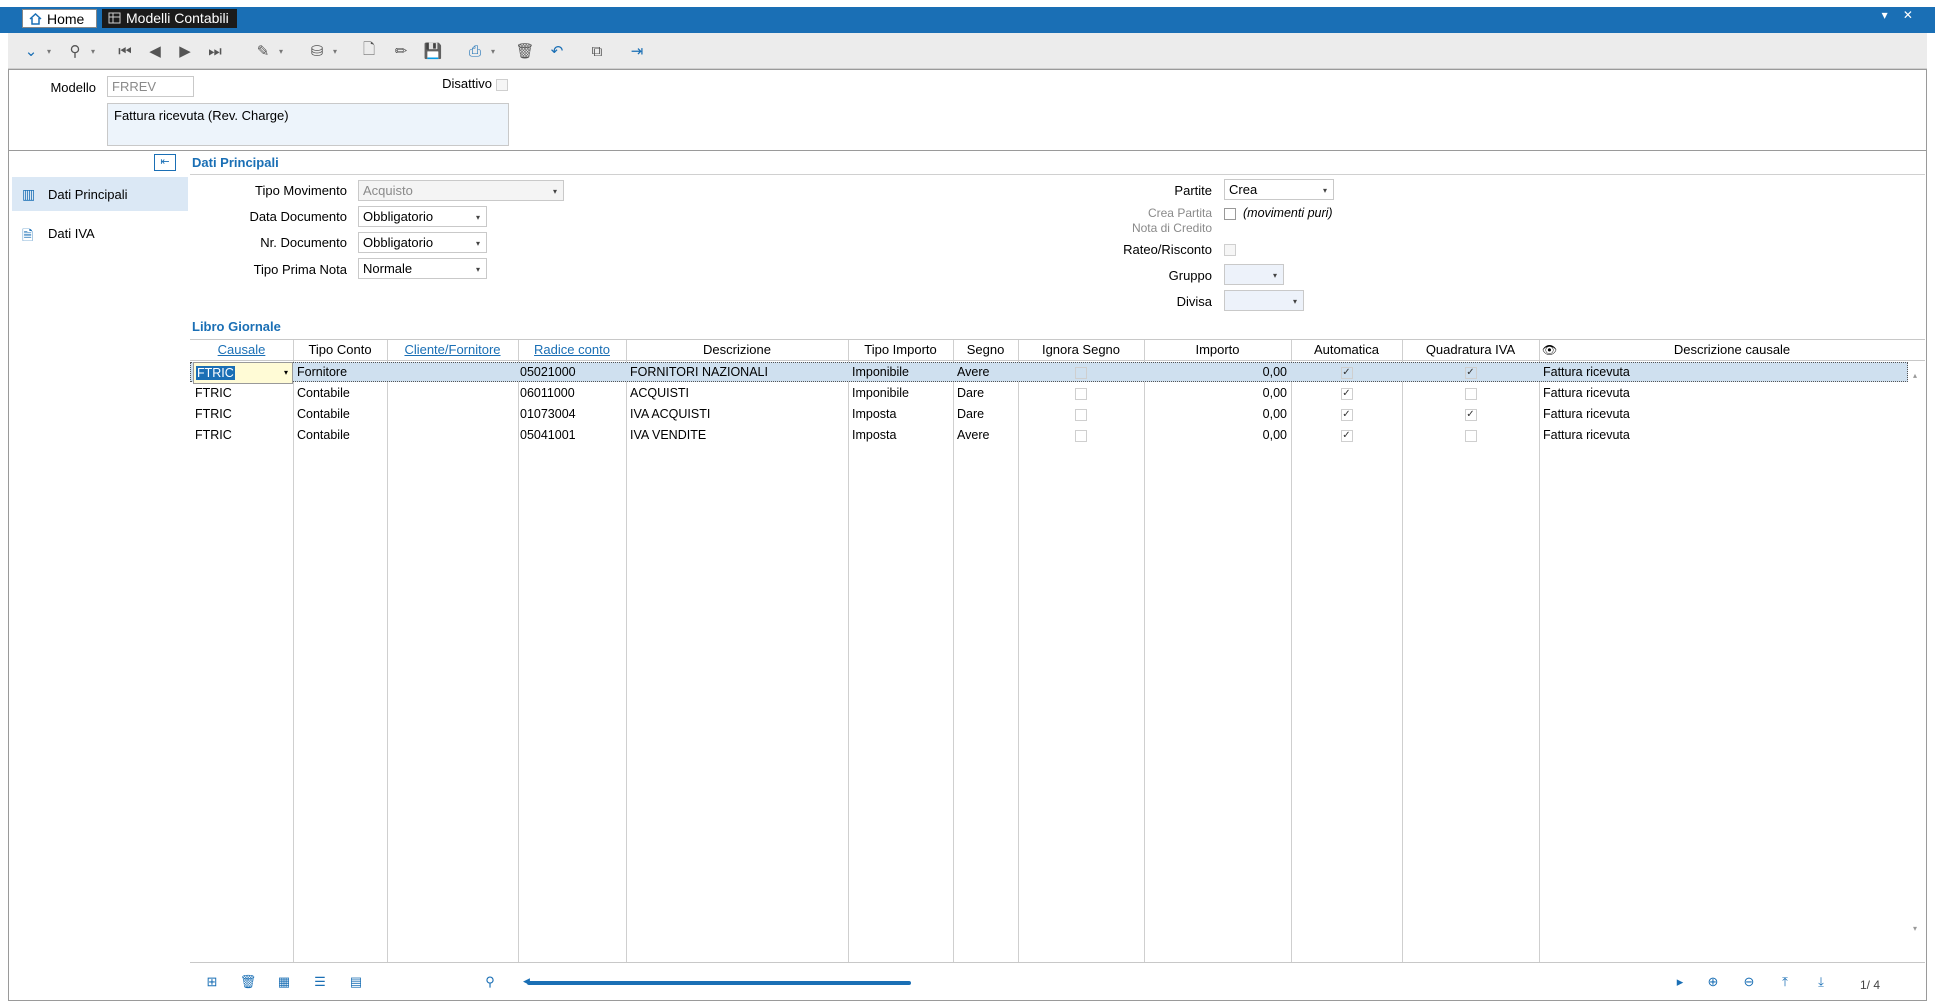 This screenshot has height=1008, width=1935. I want to click on save-icon: 💾, so click(433, 51).